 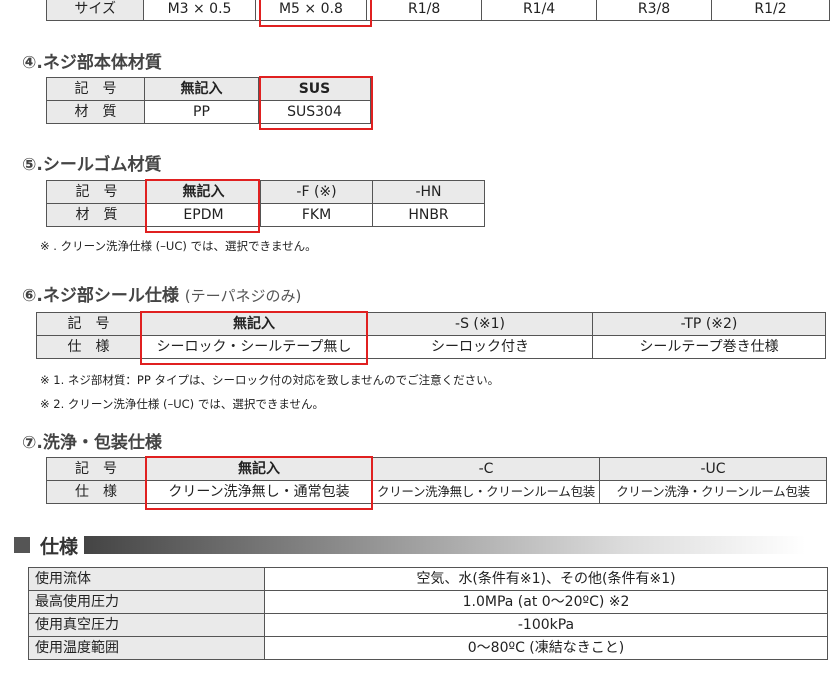 I want to click on table-row: 記 号 無記入 SUS, so click(x=208, y=89).